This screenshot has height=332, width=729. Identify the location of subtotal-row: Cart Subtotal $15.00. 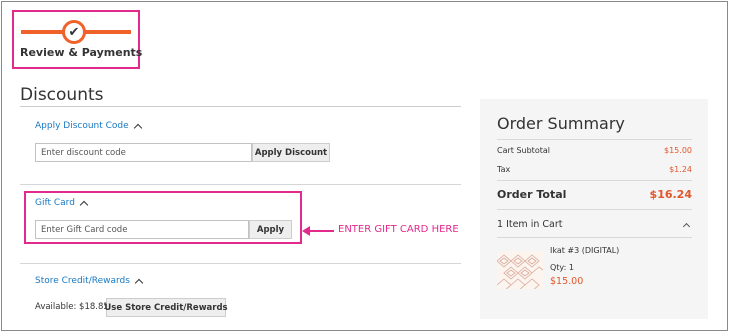
(594, 150).